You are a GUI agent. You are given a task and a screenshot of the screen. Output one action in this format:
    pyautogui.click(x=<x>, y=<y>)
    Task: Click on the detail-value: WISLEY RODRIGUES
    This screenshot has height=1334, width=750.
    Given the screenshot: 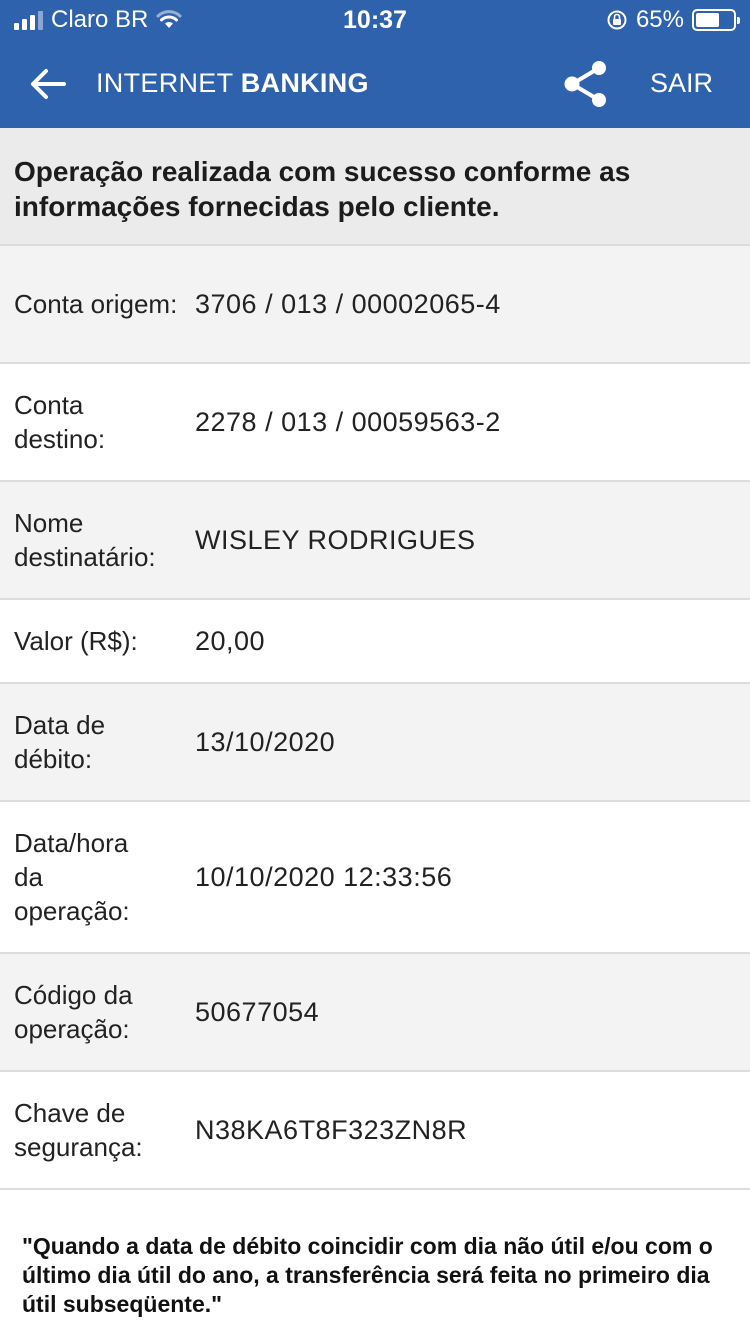 What is the action you would take?
    pyautogui.click(x=335, y=539)
    